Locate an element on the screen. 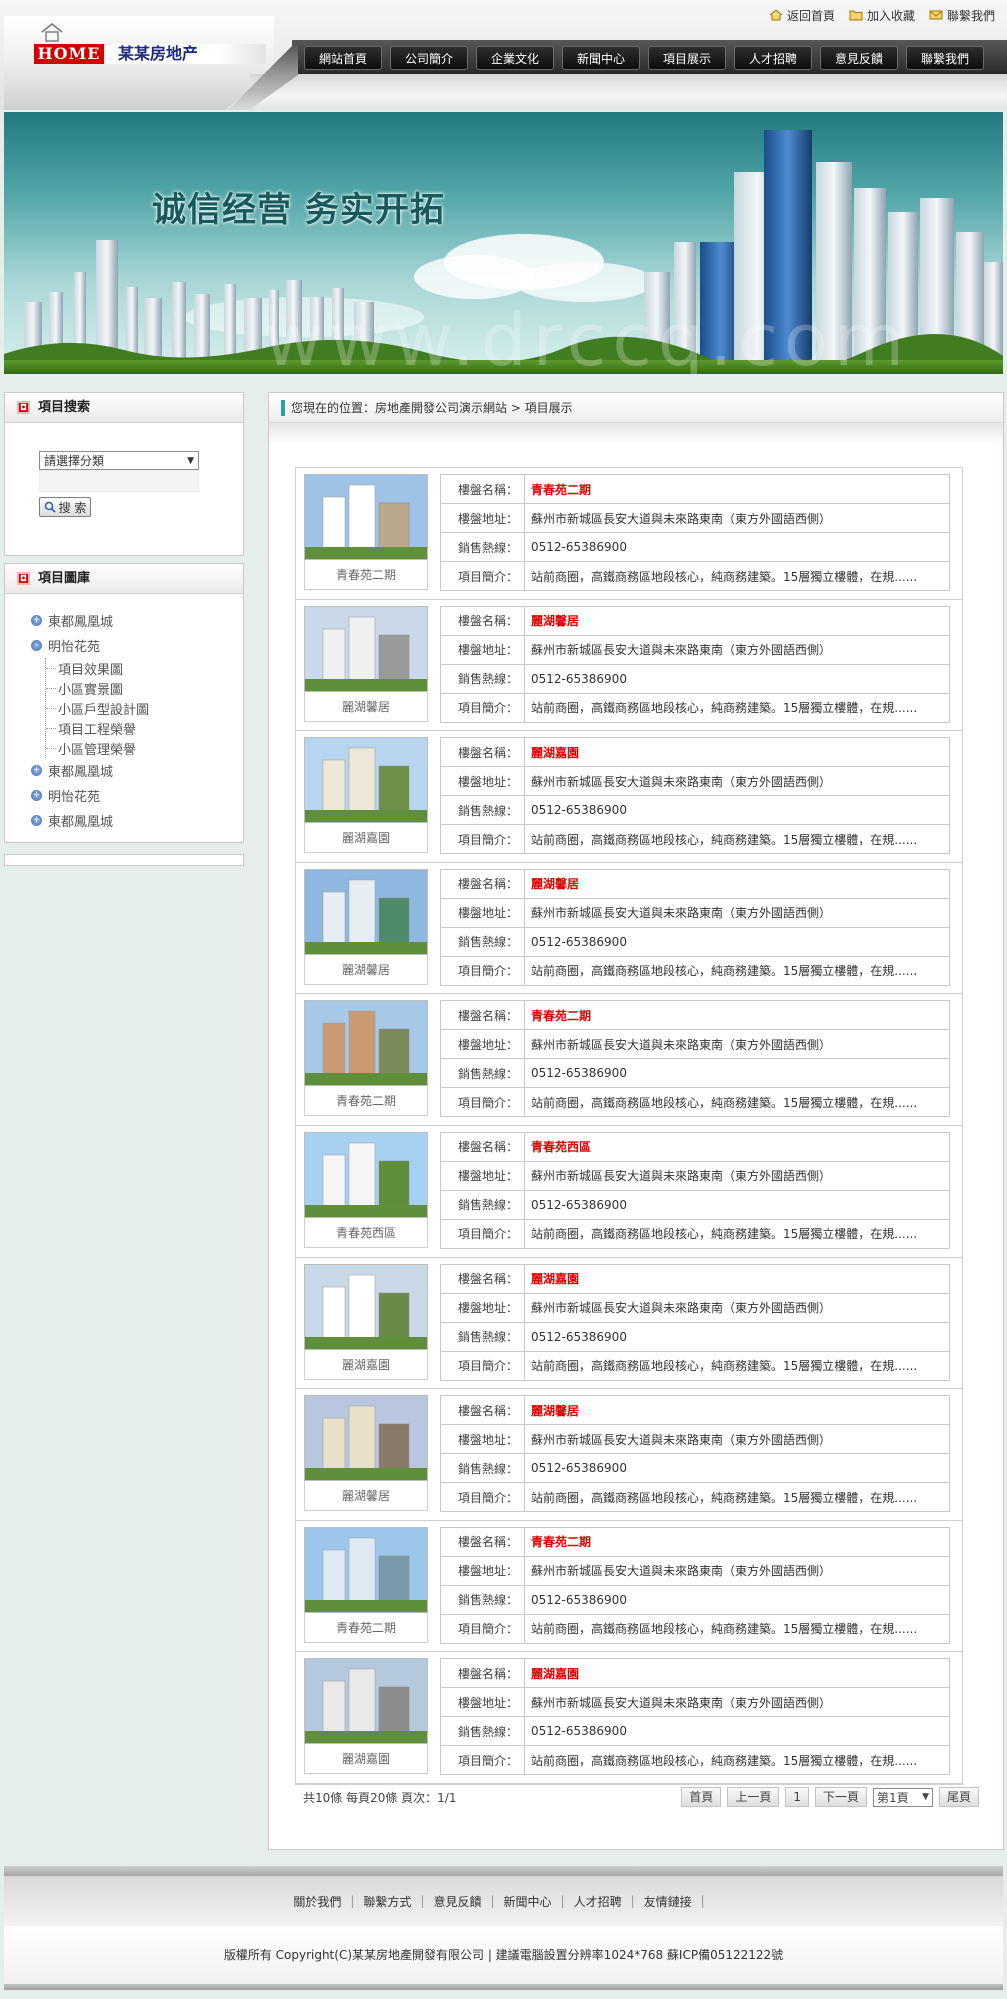 The height and width of the screenshot is (1999, 1007). tree-node: + 明怡花苑 is located at coordinates (137, 795).